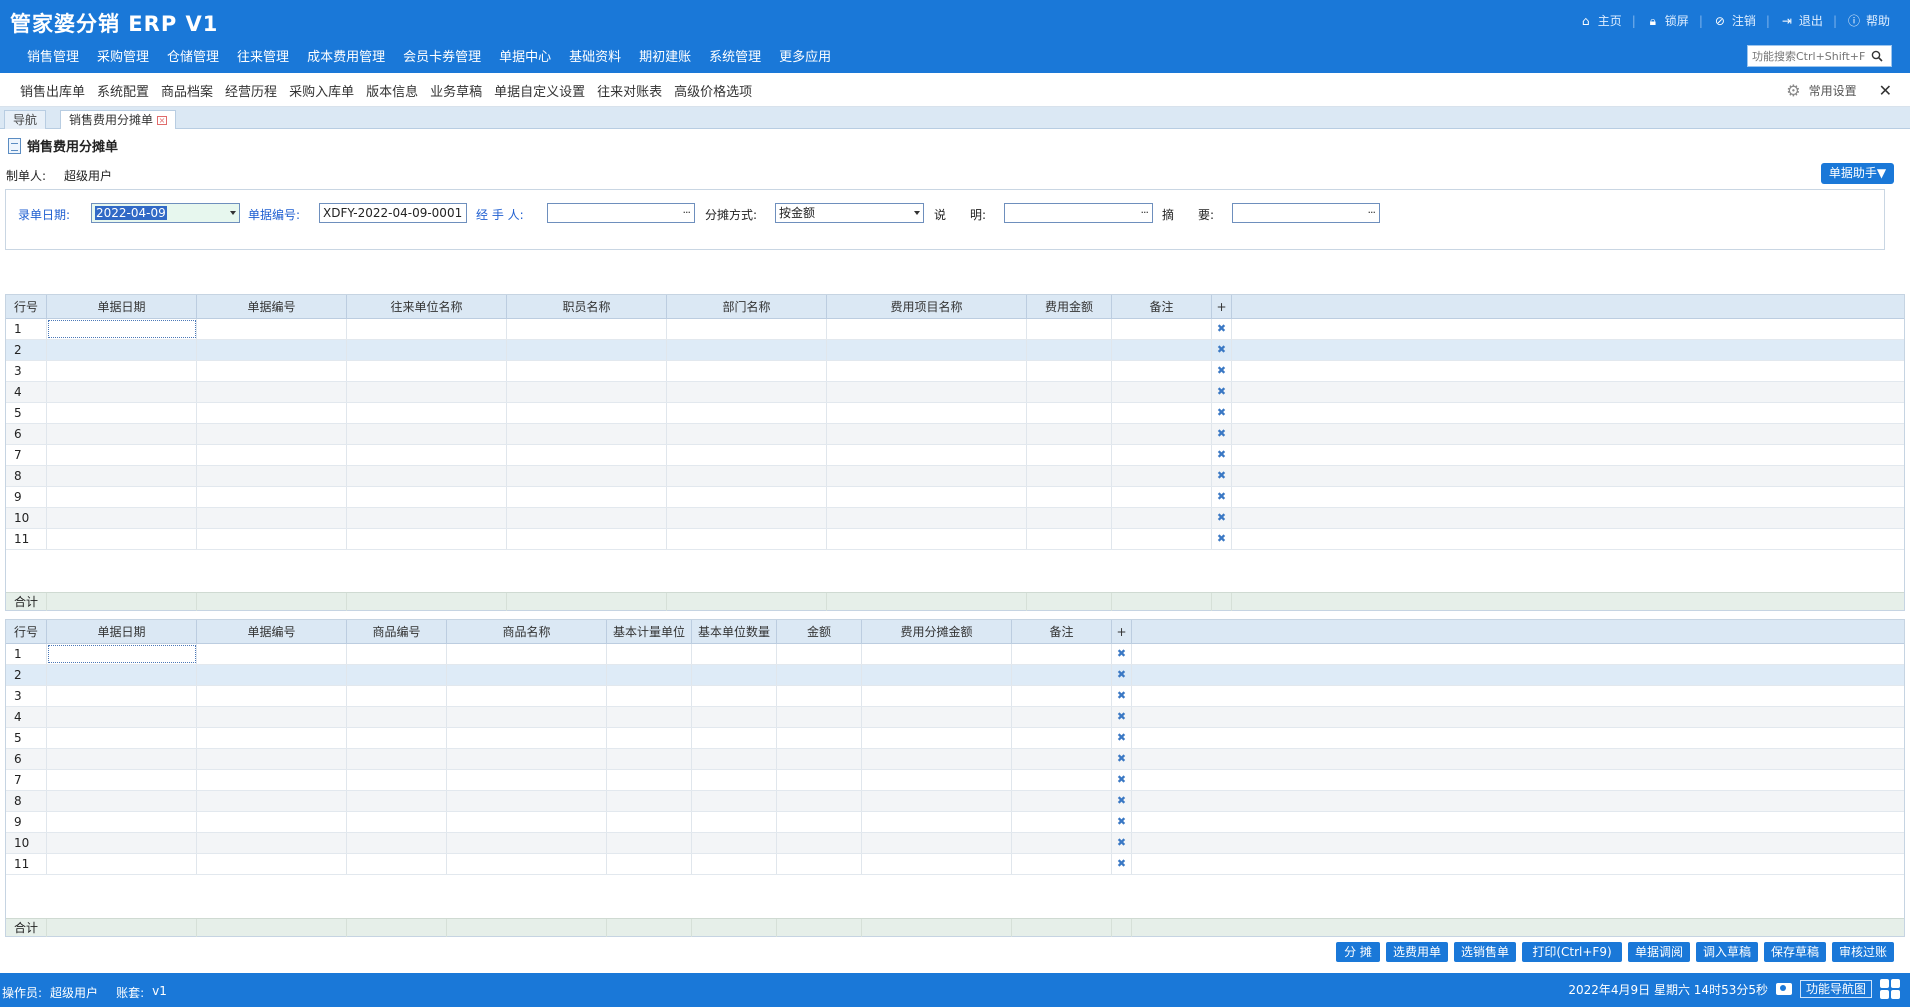  What do you see at coordinates (1808, 56) in the screenshot?
I see `search-input` at bounding box center [1808, 56].